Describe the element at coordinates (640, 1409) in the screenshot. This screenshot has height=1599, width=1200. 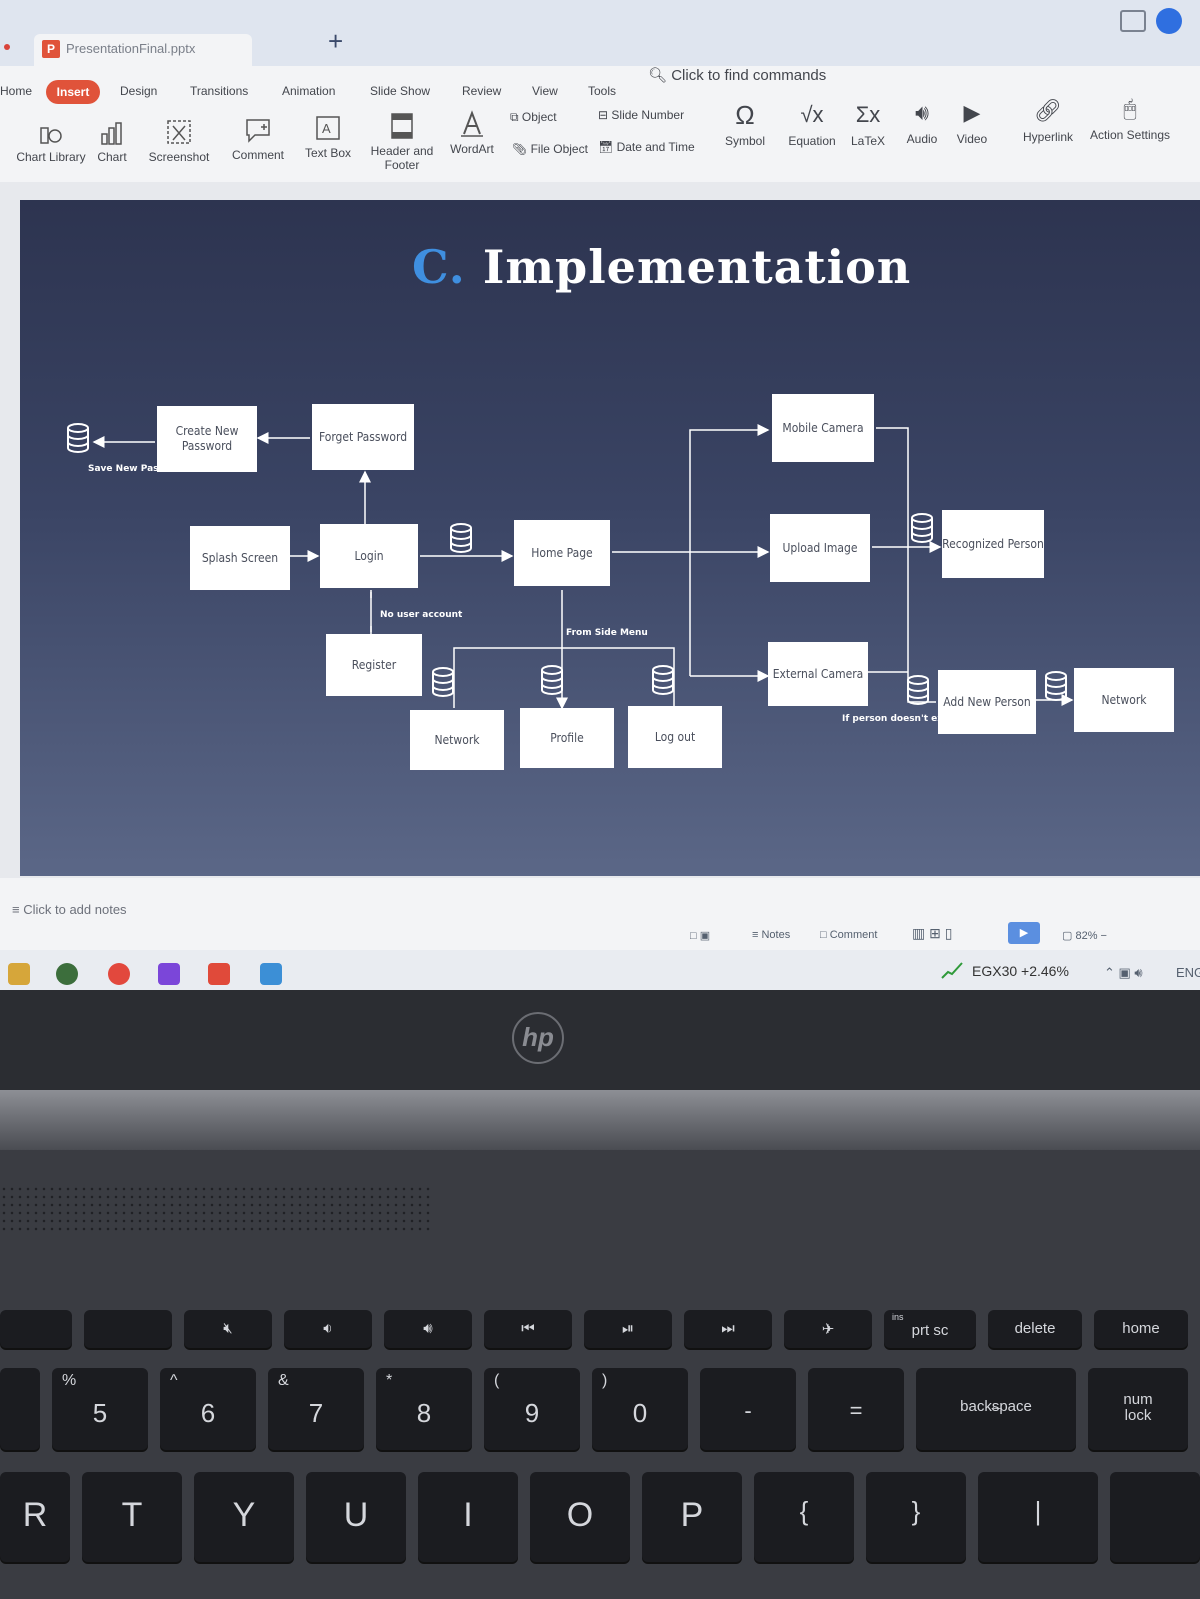
I see `key-0: ) 0` at that location.